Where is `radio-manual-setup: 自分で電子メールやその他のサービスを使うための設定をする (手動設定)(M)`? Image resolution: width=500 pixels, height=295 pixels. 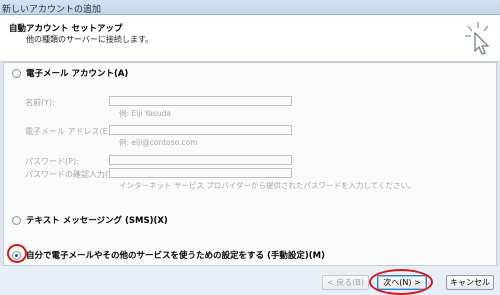 radio-manual-setup: 自分で電子メールやその他のサービスを使うための設定をする (手動設定)(M) is located at coordinates (168, 255).